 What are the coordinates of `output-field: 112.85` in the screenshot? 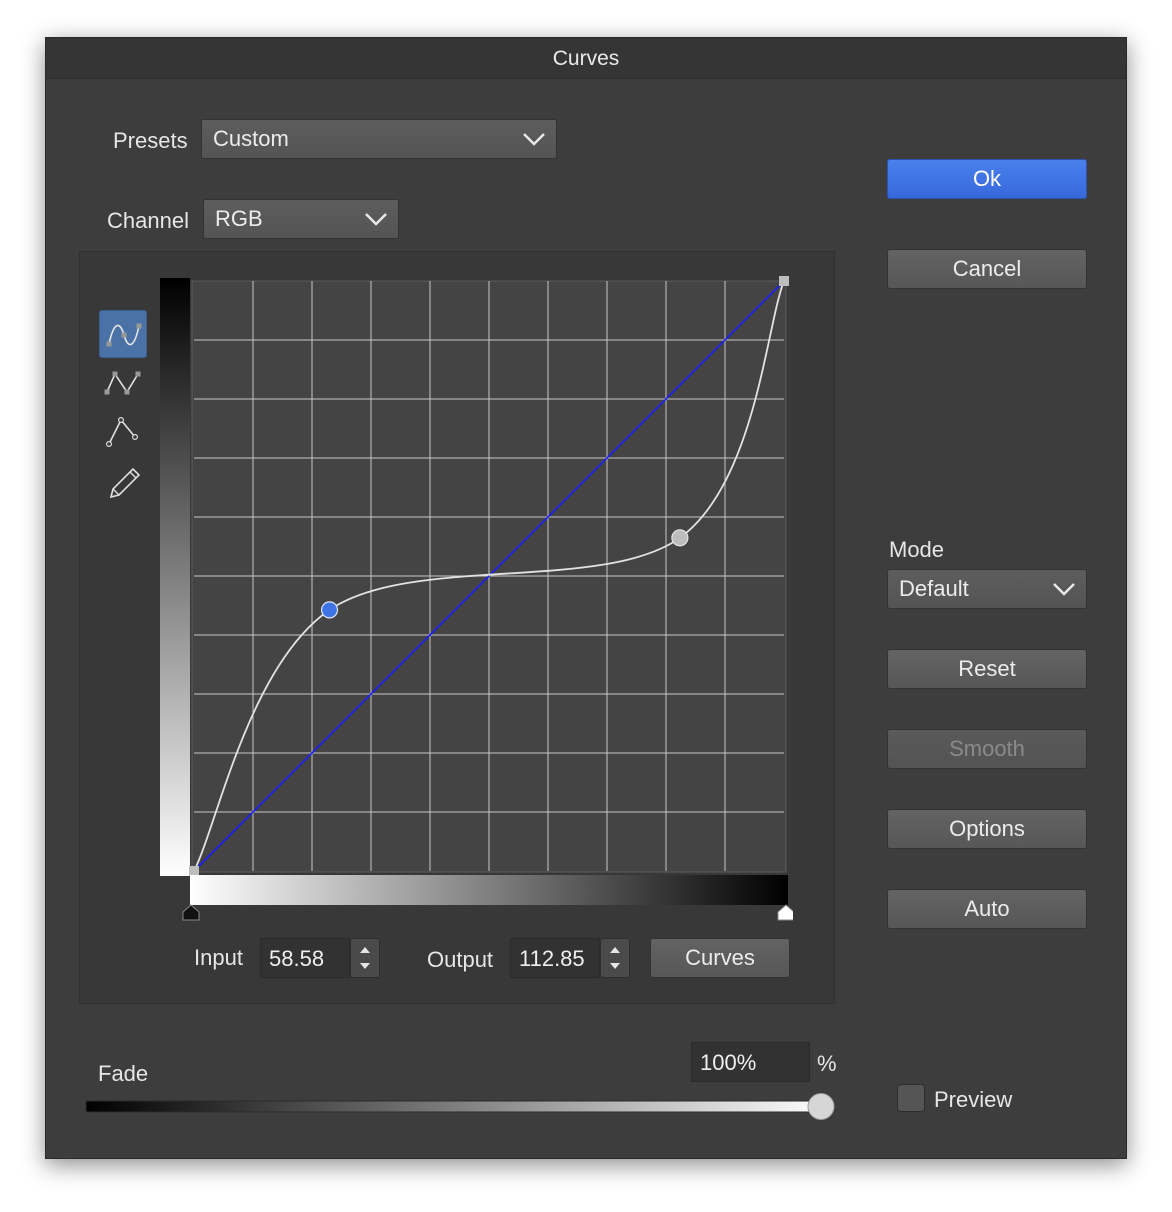 It's located at (555, 958).